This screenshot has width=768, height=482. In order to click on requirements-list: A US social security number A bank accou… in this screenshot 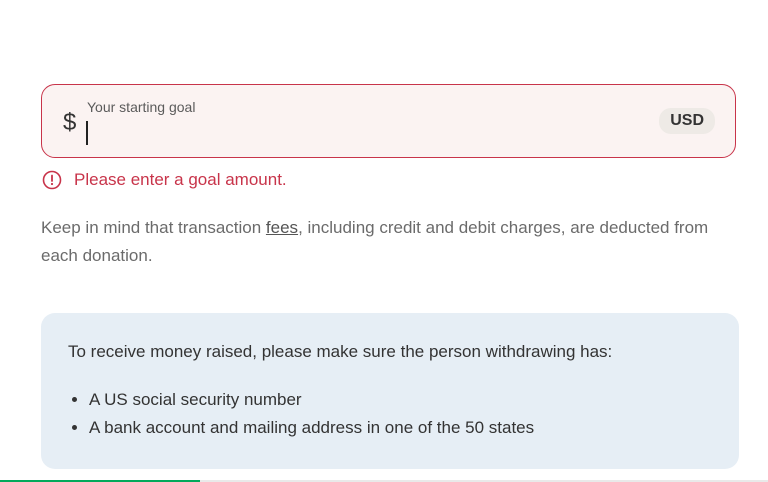, I will do `click(390, 414)`.